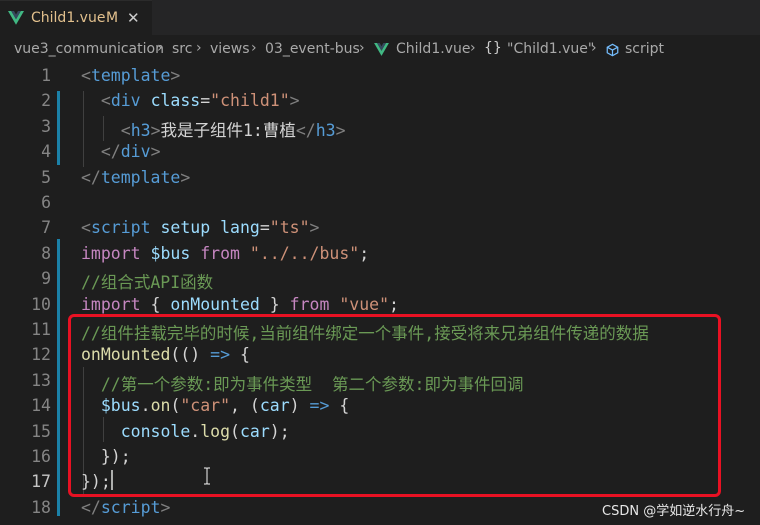 This screenshot has width=760, height=525. What do you see at coordinates (380, 127) in the screenshot?
I see `code-line: 3 <h3>我是子组件1:曹植</h3>` at bounding box center [380, 127].